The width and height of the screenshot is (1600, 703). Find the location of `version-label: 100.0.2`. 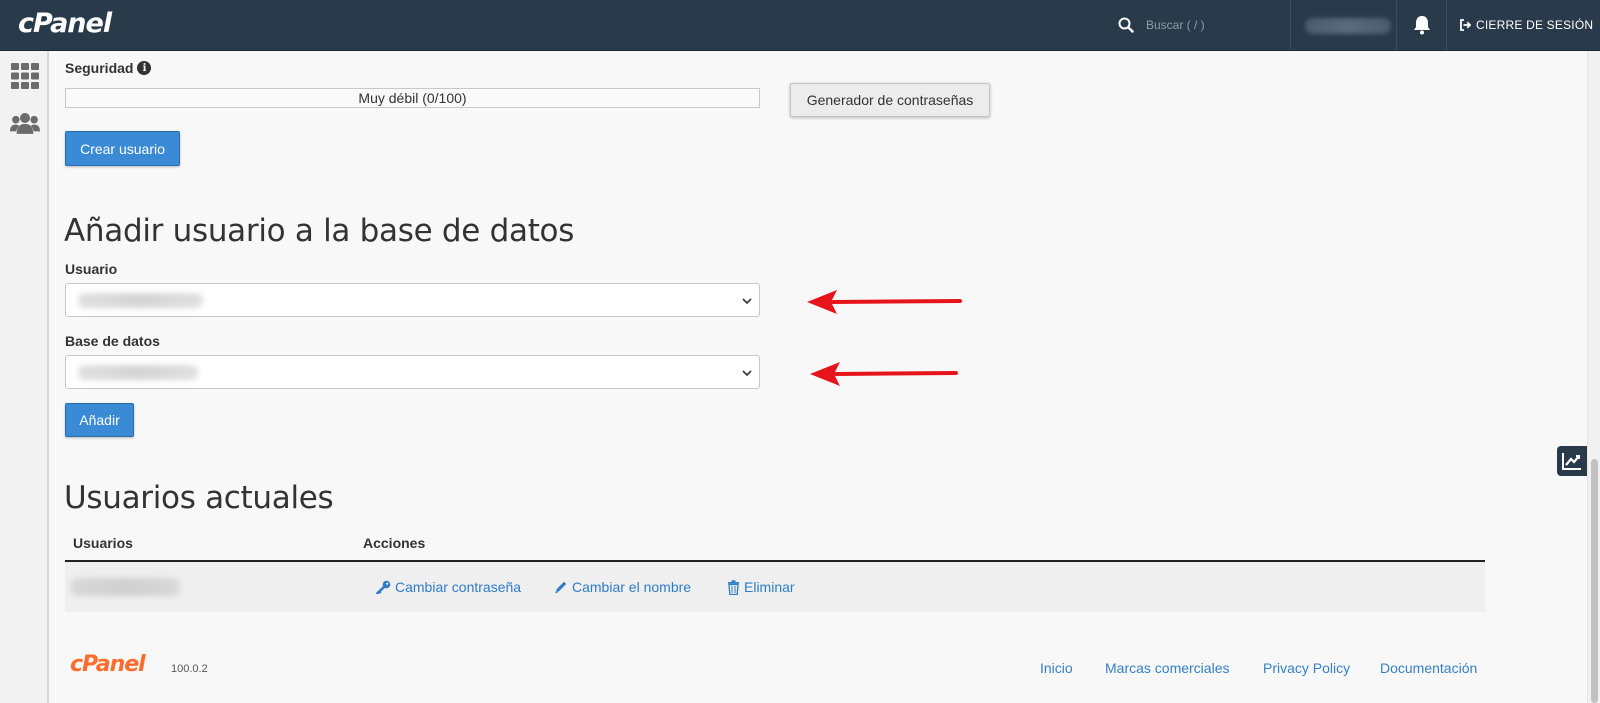

version-label: 100.0.2 is located at coordinates (189, 669).